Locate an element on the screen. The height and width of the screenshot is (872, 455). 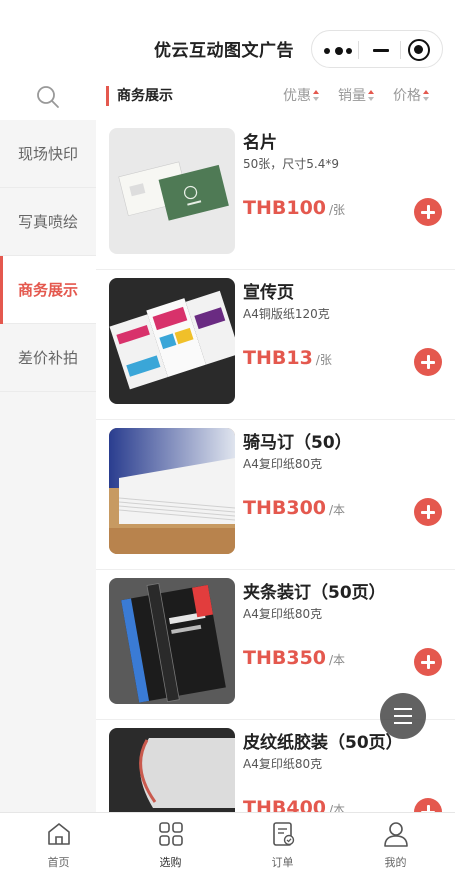
product-desc: 50张，尺寸5.4*9 is located at coordinates (291, 164).